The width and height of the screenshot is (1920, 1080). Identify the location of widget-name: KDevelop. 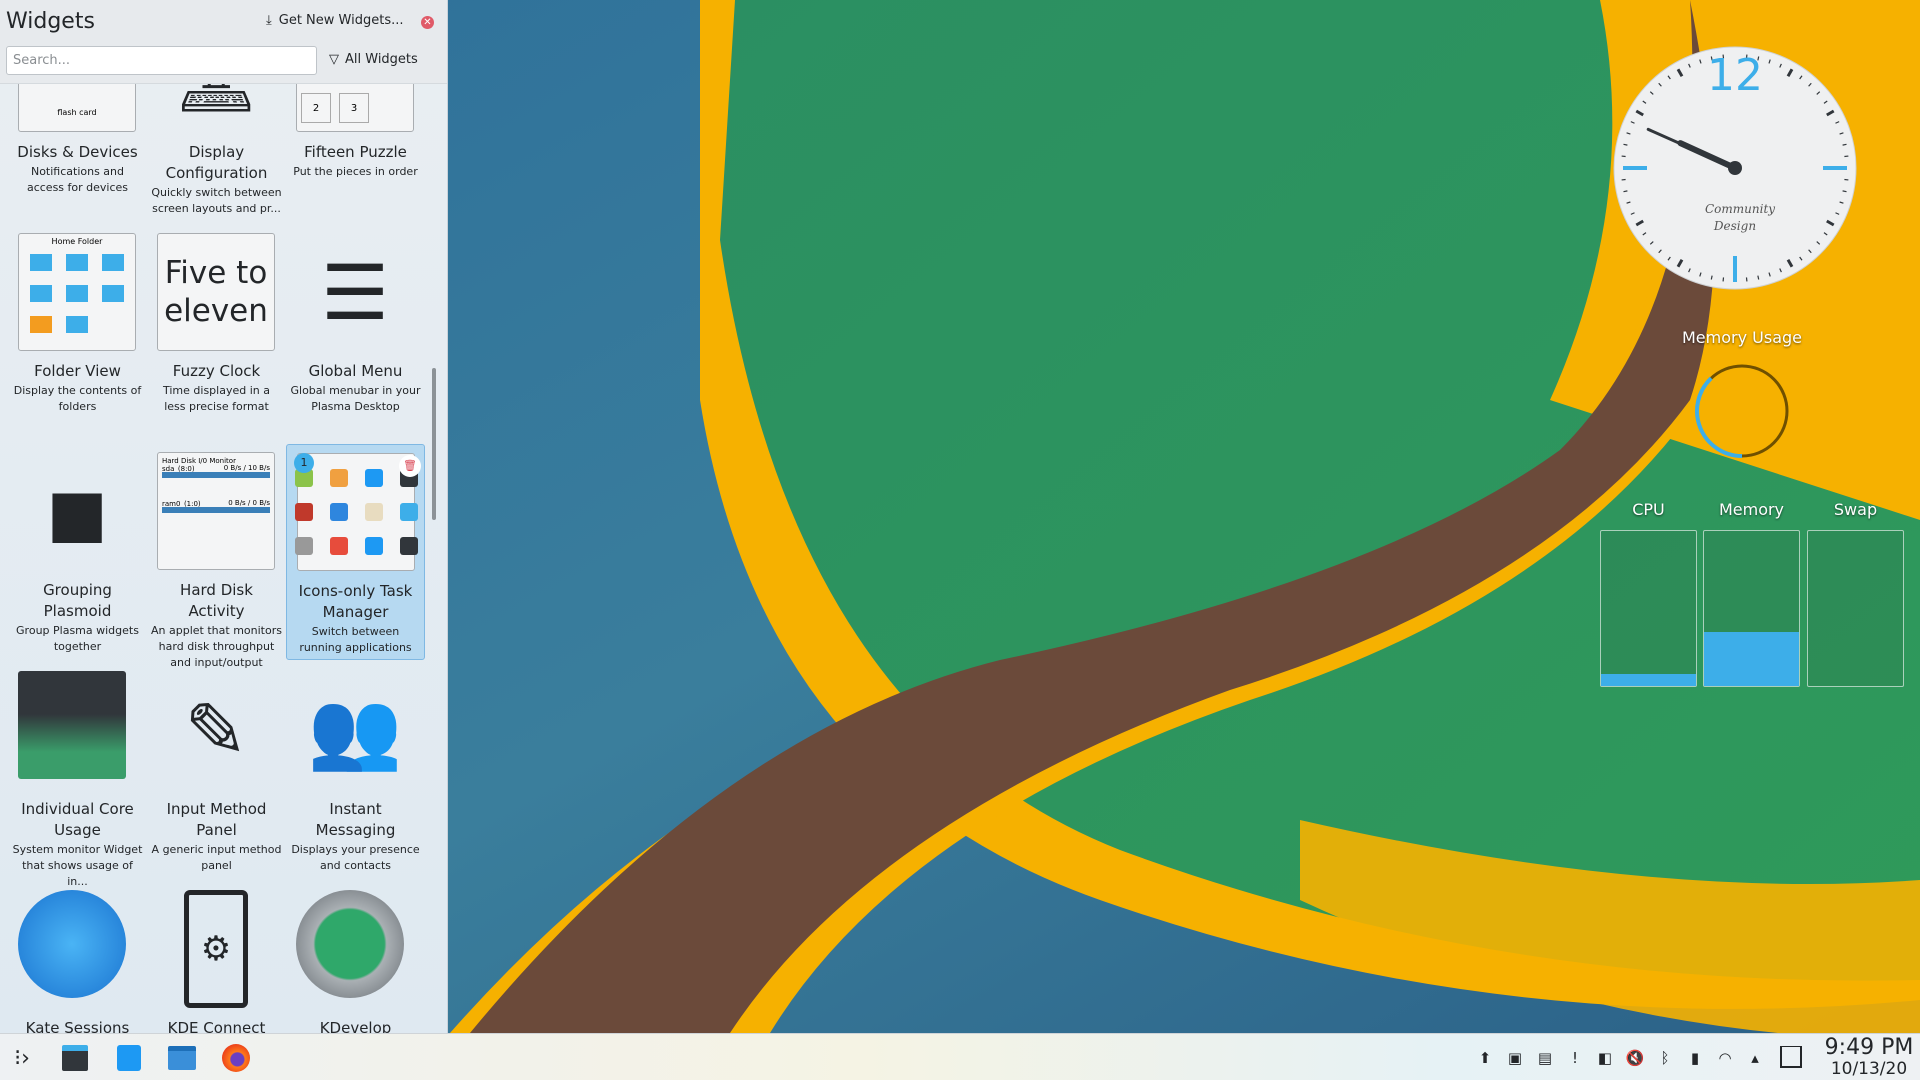
(355, 1026).